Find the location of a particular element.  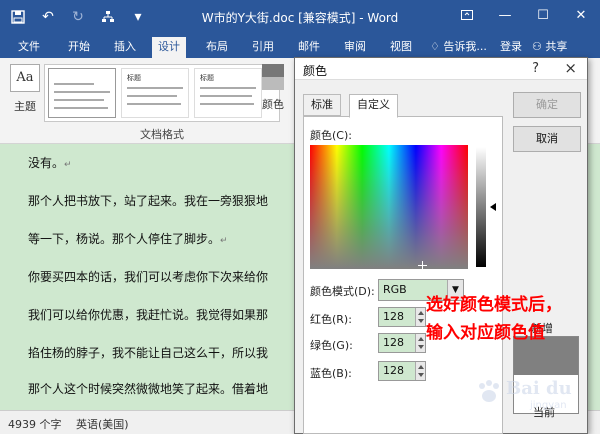

word-count: 4939 个字 is located at coordinates (35, 424).